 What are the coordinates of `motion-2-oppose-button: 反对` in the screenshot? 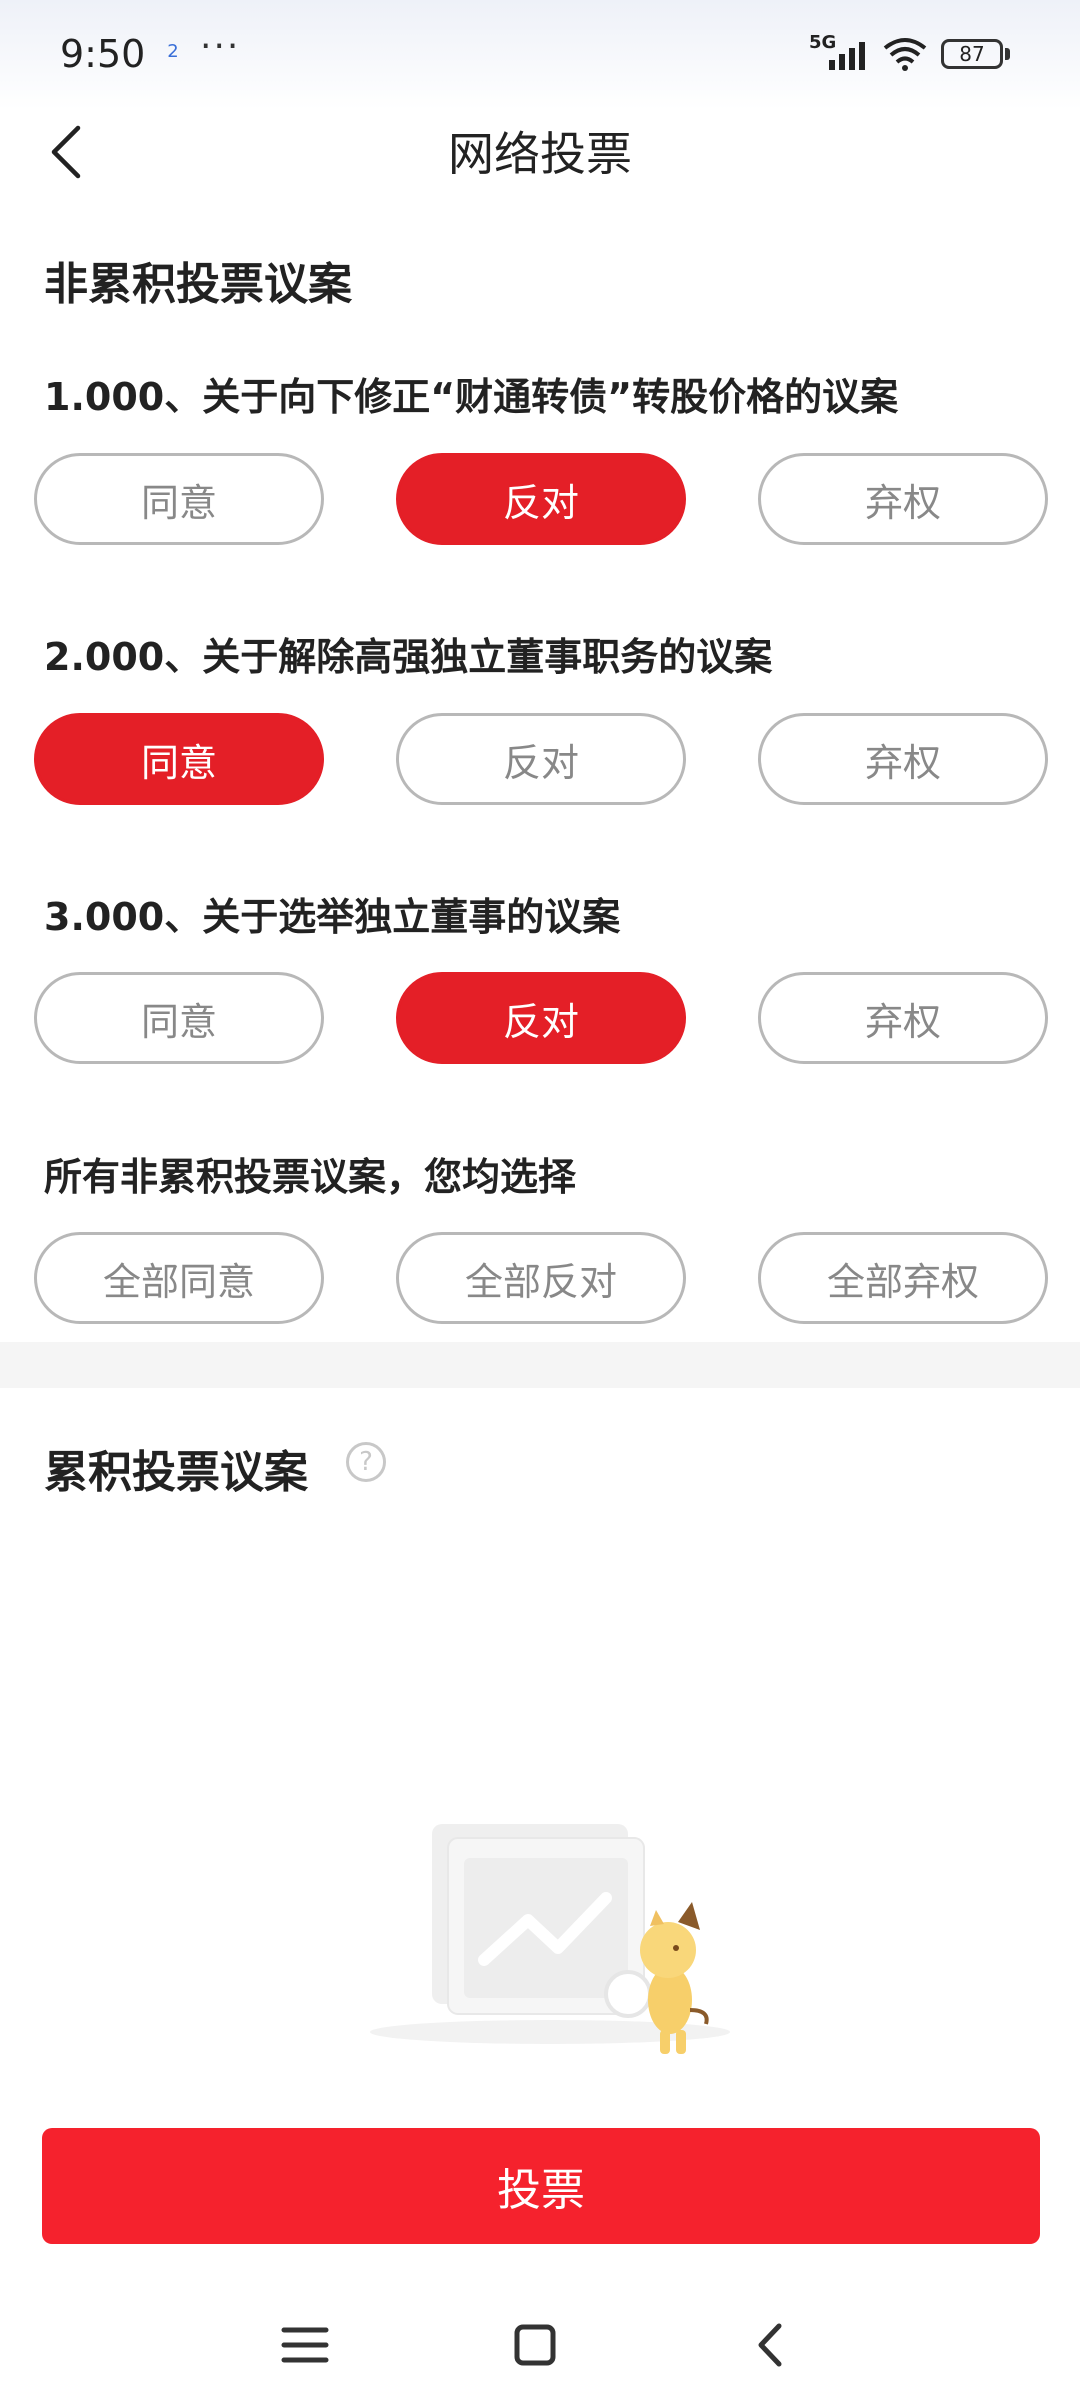 It's located at (541, 759).